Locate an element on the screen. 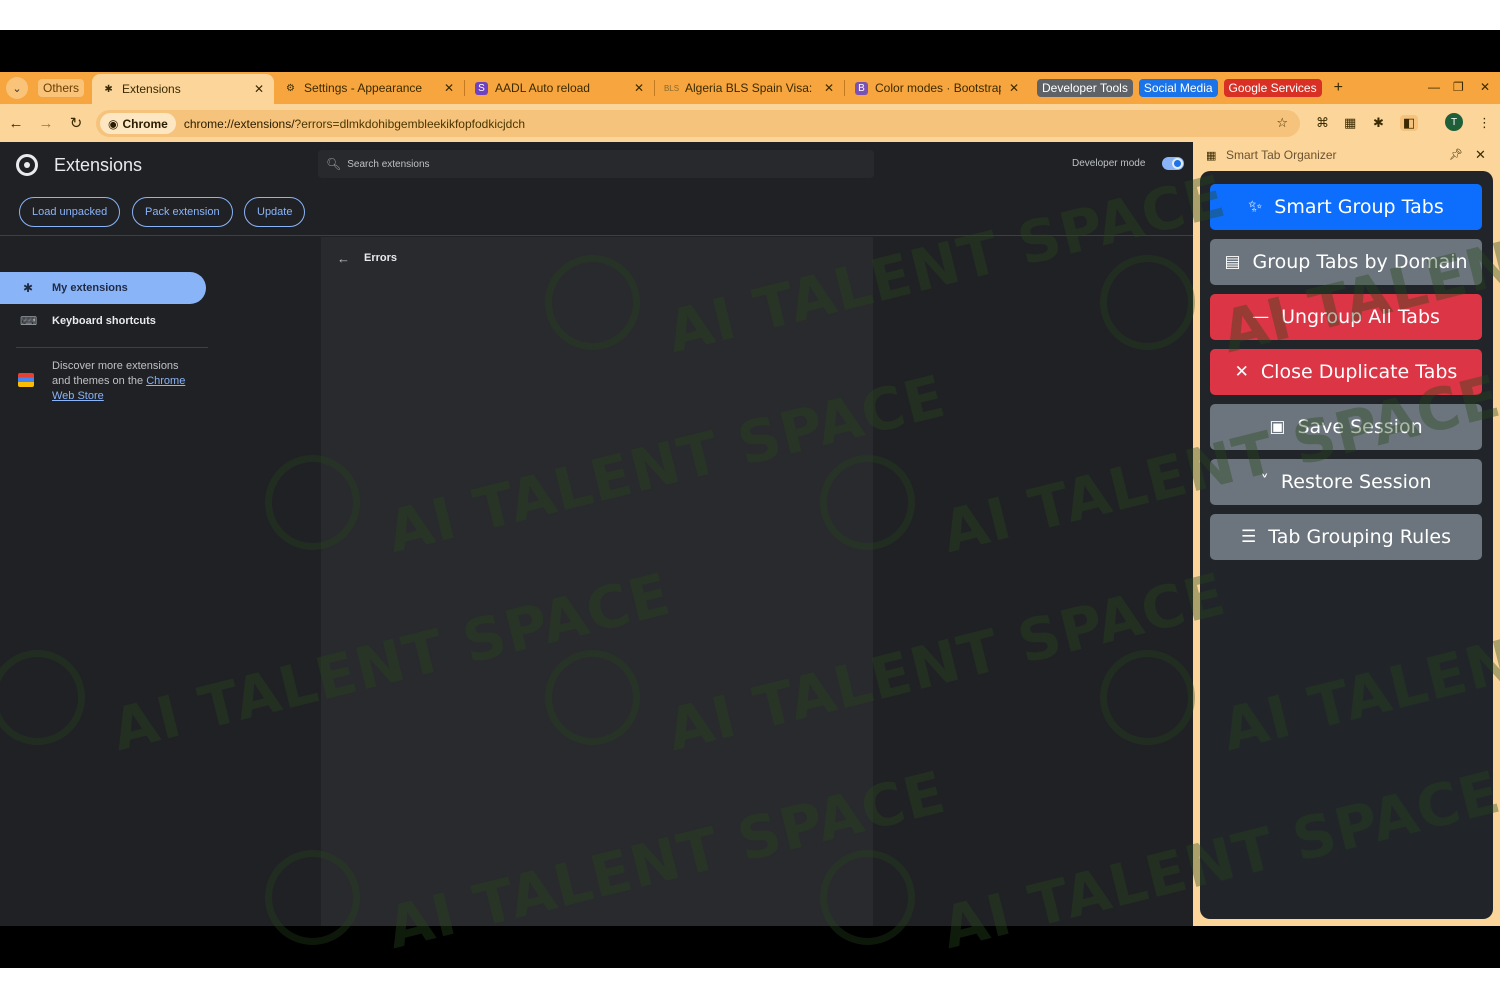 The image size is (1500, 1000). kebab-menu-icon: ⋮ is located at coordinates (1484, 123).